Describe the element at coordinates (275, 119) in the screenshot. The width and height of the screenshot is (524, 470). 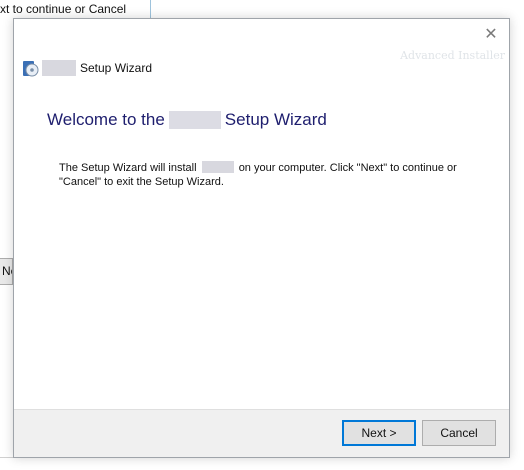
I see `welcome-suffix: Setup Wizard` at that location.